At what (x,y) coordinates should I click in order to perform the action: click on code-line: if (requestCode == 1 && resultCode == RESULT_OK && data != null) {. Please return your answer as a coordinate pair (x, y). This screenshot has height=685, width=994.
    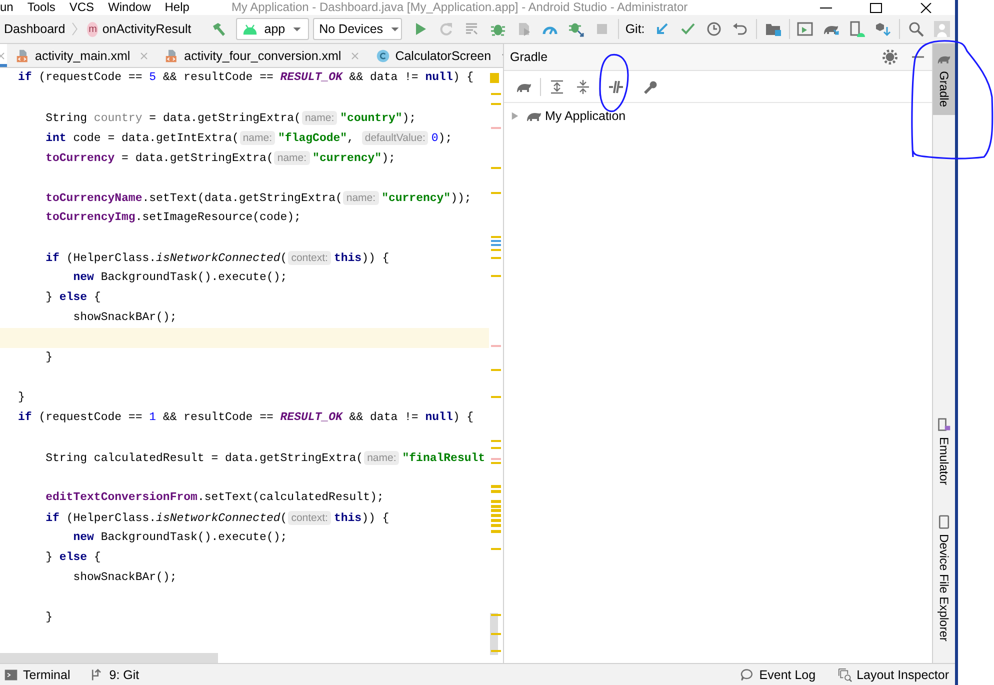
    Looking at the image, I should click on (246, 418).